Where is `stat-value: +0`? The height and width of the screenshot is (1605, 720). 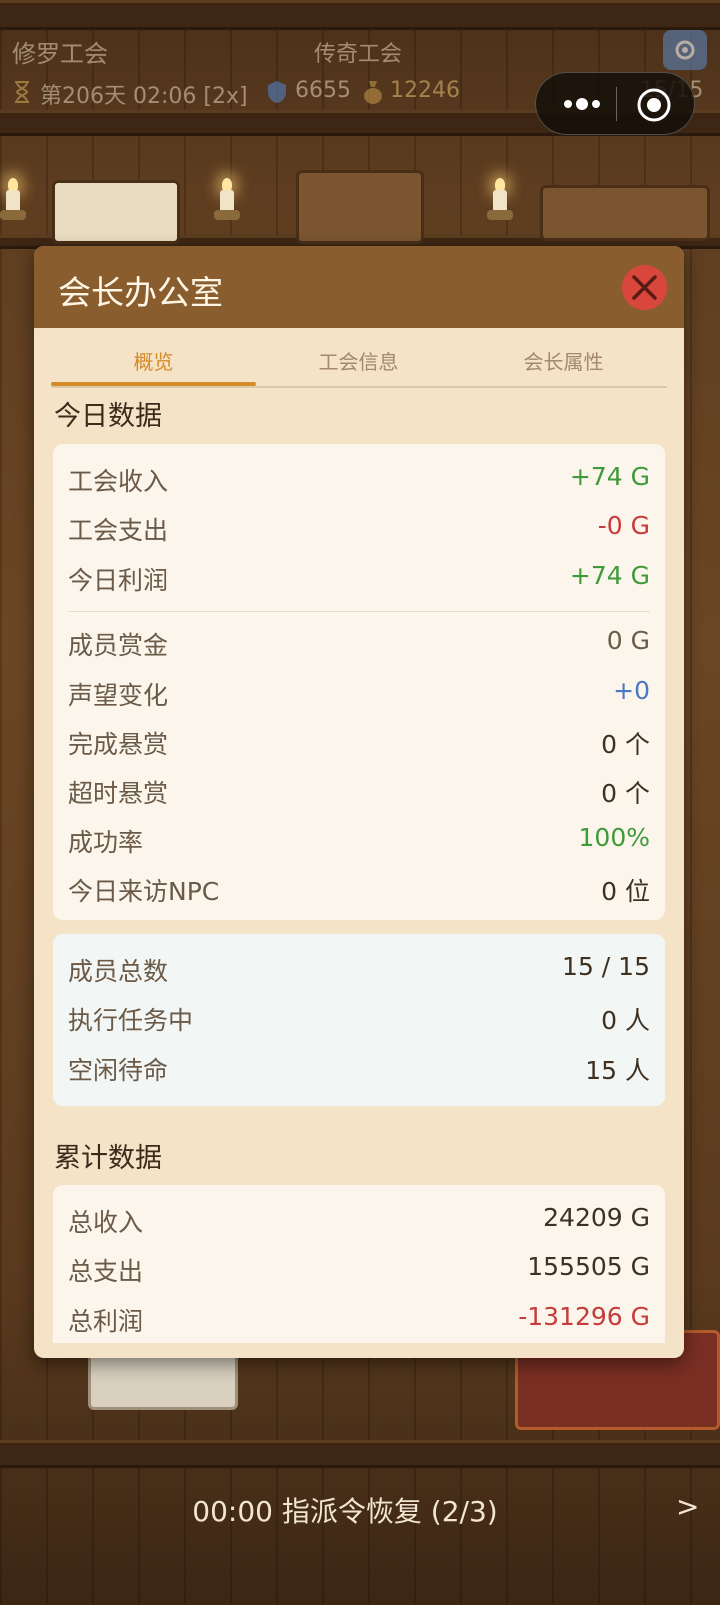 stat-value: +0 is located at coordinates (631, 690).